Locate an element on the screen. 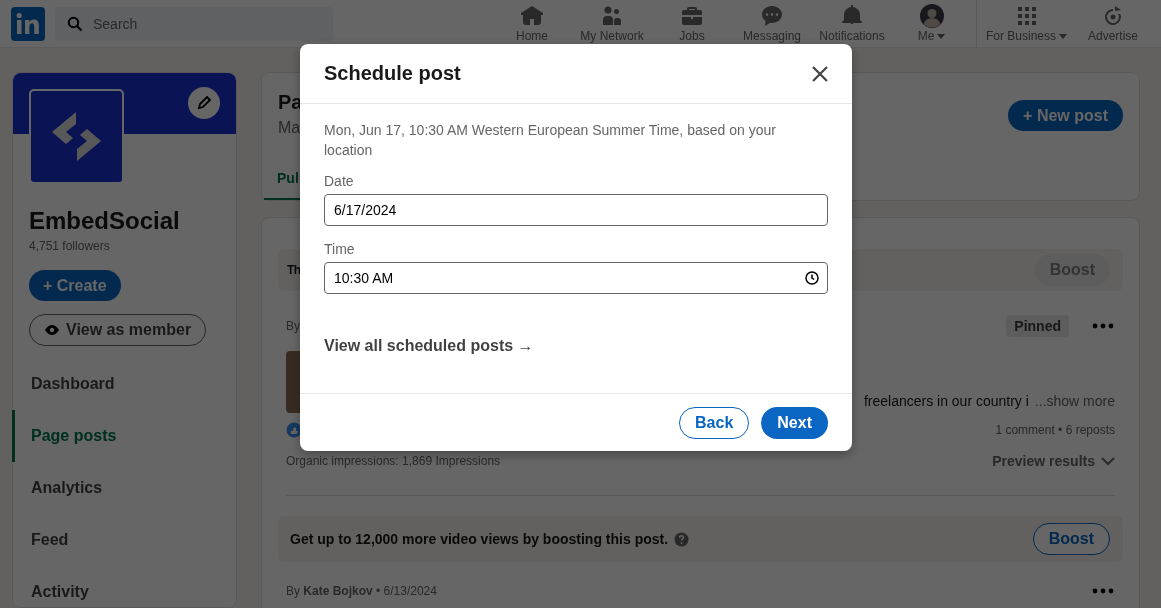 This screenshot has height=608, width=1161. post-text: freelancers in our country i is located at coordinates (946, 401).